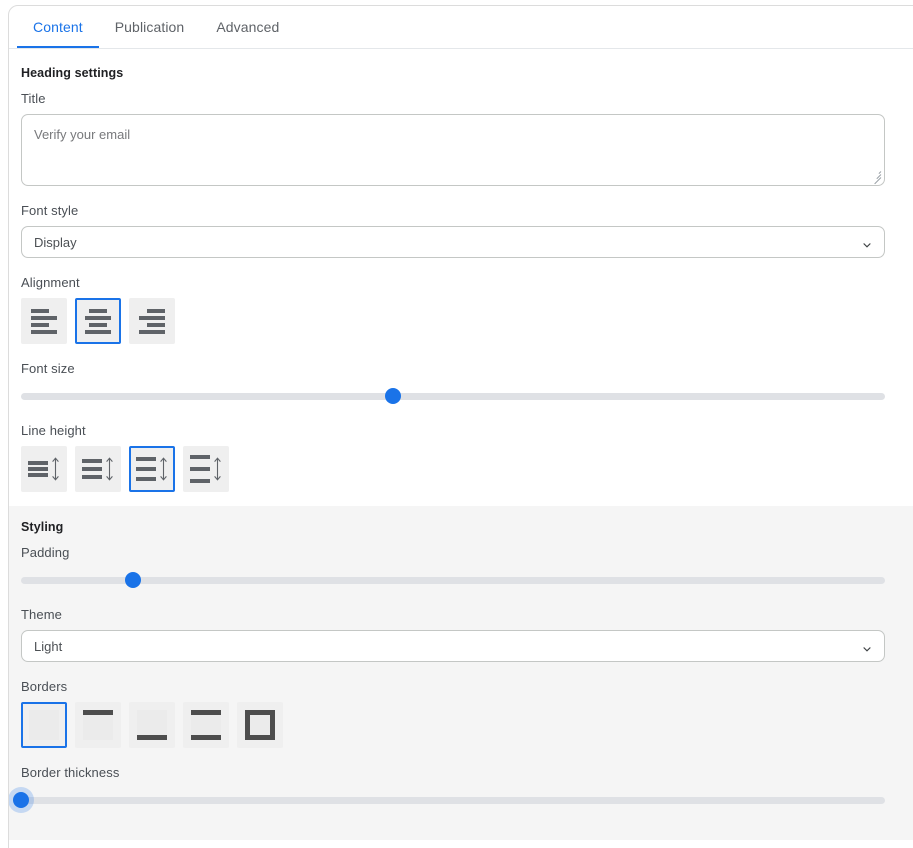  I want to click on alignment-field-group: Alignment, so click(467, 309).